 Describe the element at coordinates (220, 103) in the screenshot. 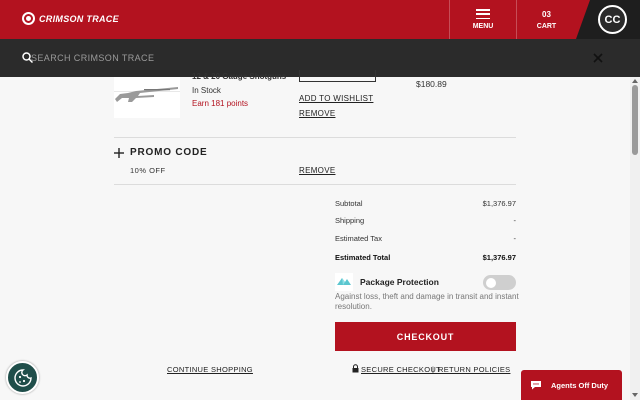

I see `reward-points: Earn 181 points` at that location.